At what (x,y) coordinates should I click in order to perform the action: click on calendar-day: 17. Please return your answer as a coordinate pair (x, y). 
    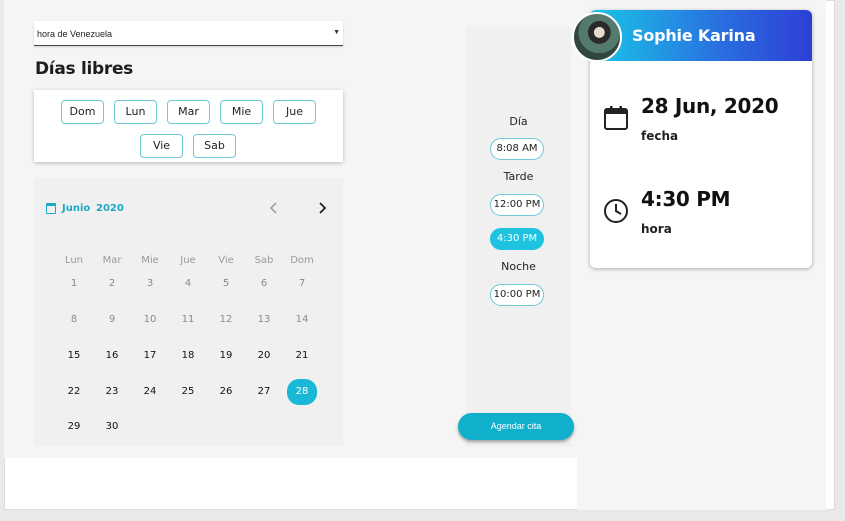
    Looking at the image, I should click on (150, 356).